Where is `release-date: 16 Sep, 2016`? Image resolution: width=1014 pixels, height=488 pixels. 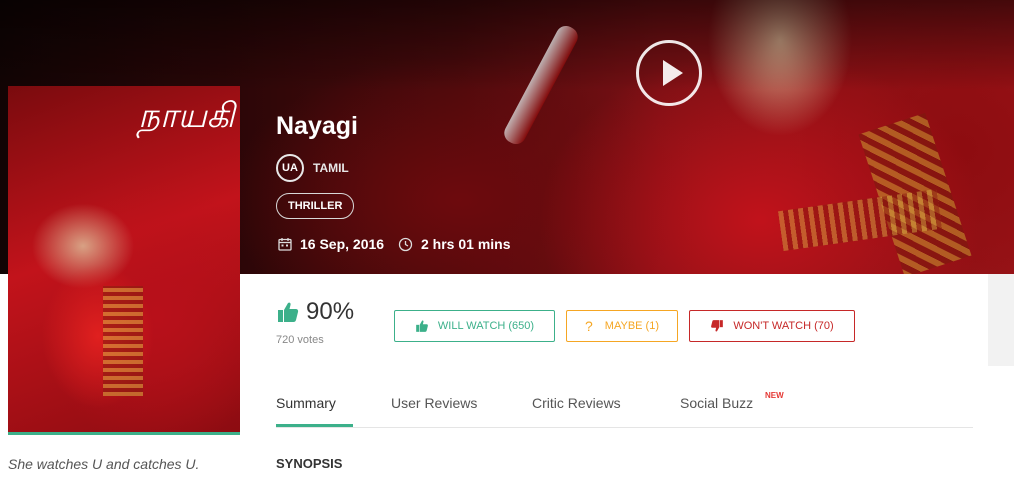
release-date: 16 Sep, 2016 is located at coordinates (331, 244).